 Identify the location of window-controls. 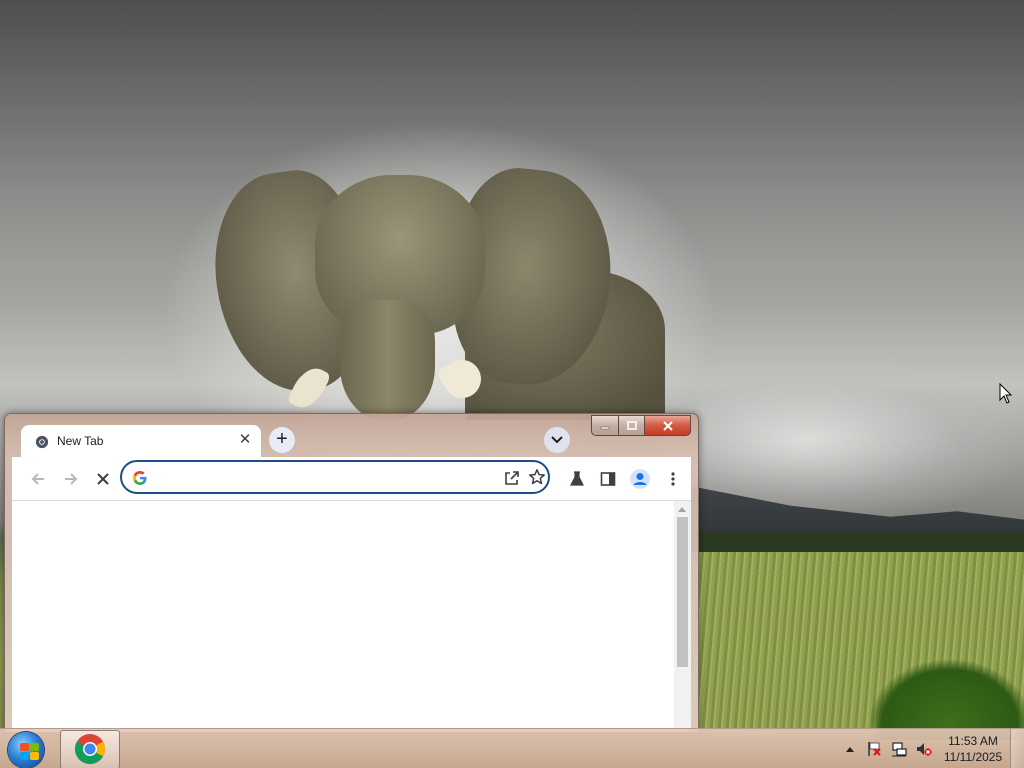
(643, 425).